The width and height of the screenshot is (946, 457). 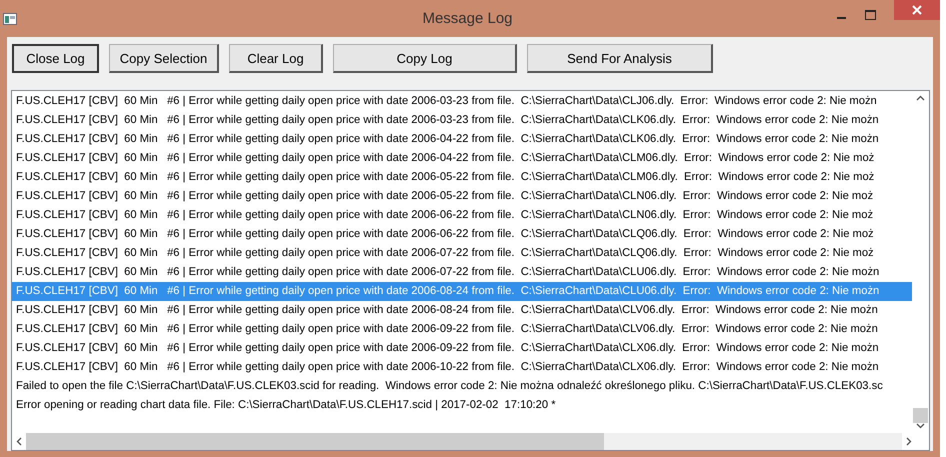 What do you see at coordinates (443, 177) in the screenshot?
I see `log-entry: F.US.CLEH17 [CBV] 60 Min #6 | Error while getting daily open price with date 2006-05-22 from file. C:\SierraChart\Data\CLM06.dly. Error: Windows error code 2: Nie moż` at bounding box center [443, 177].